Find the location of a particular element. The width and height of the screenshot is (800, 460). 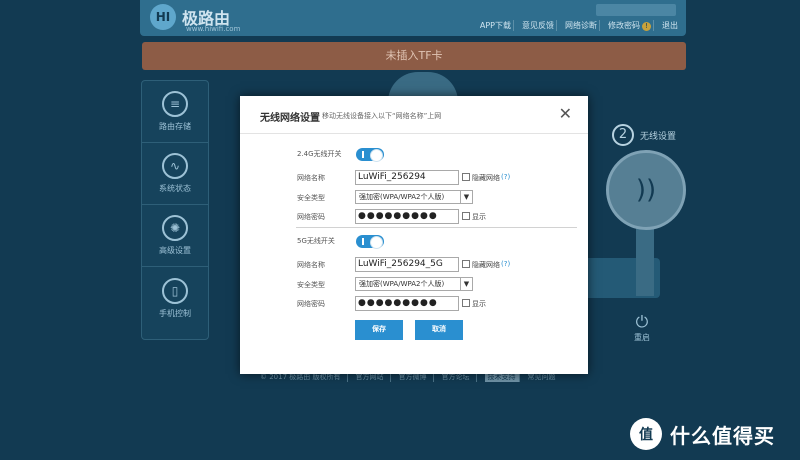

warning-icon: ! is located at coordinates (646, 26).